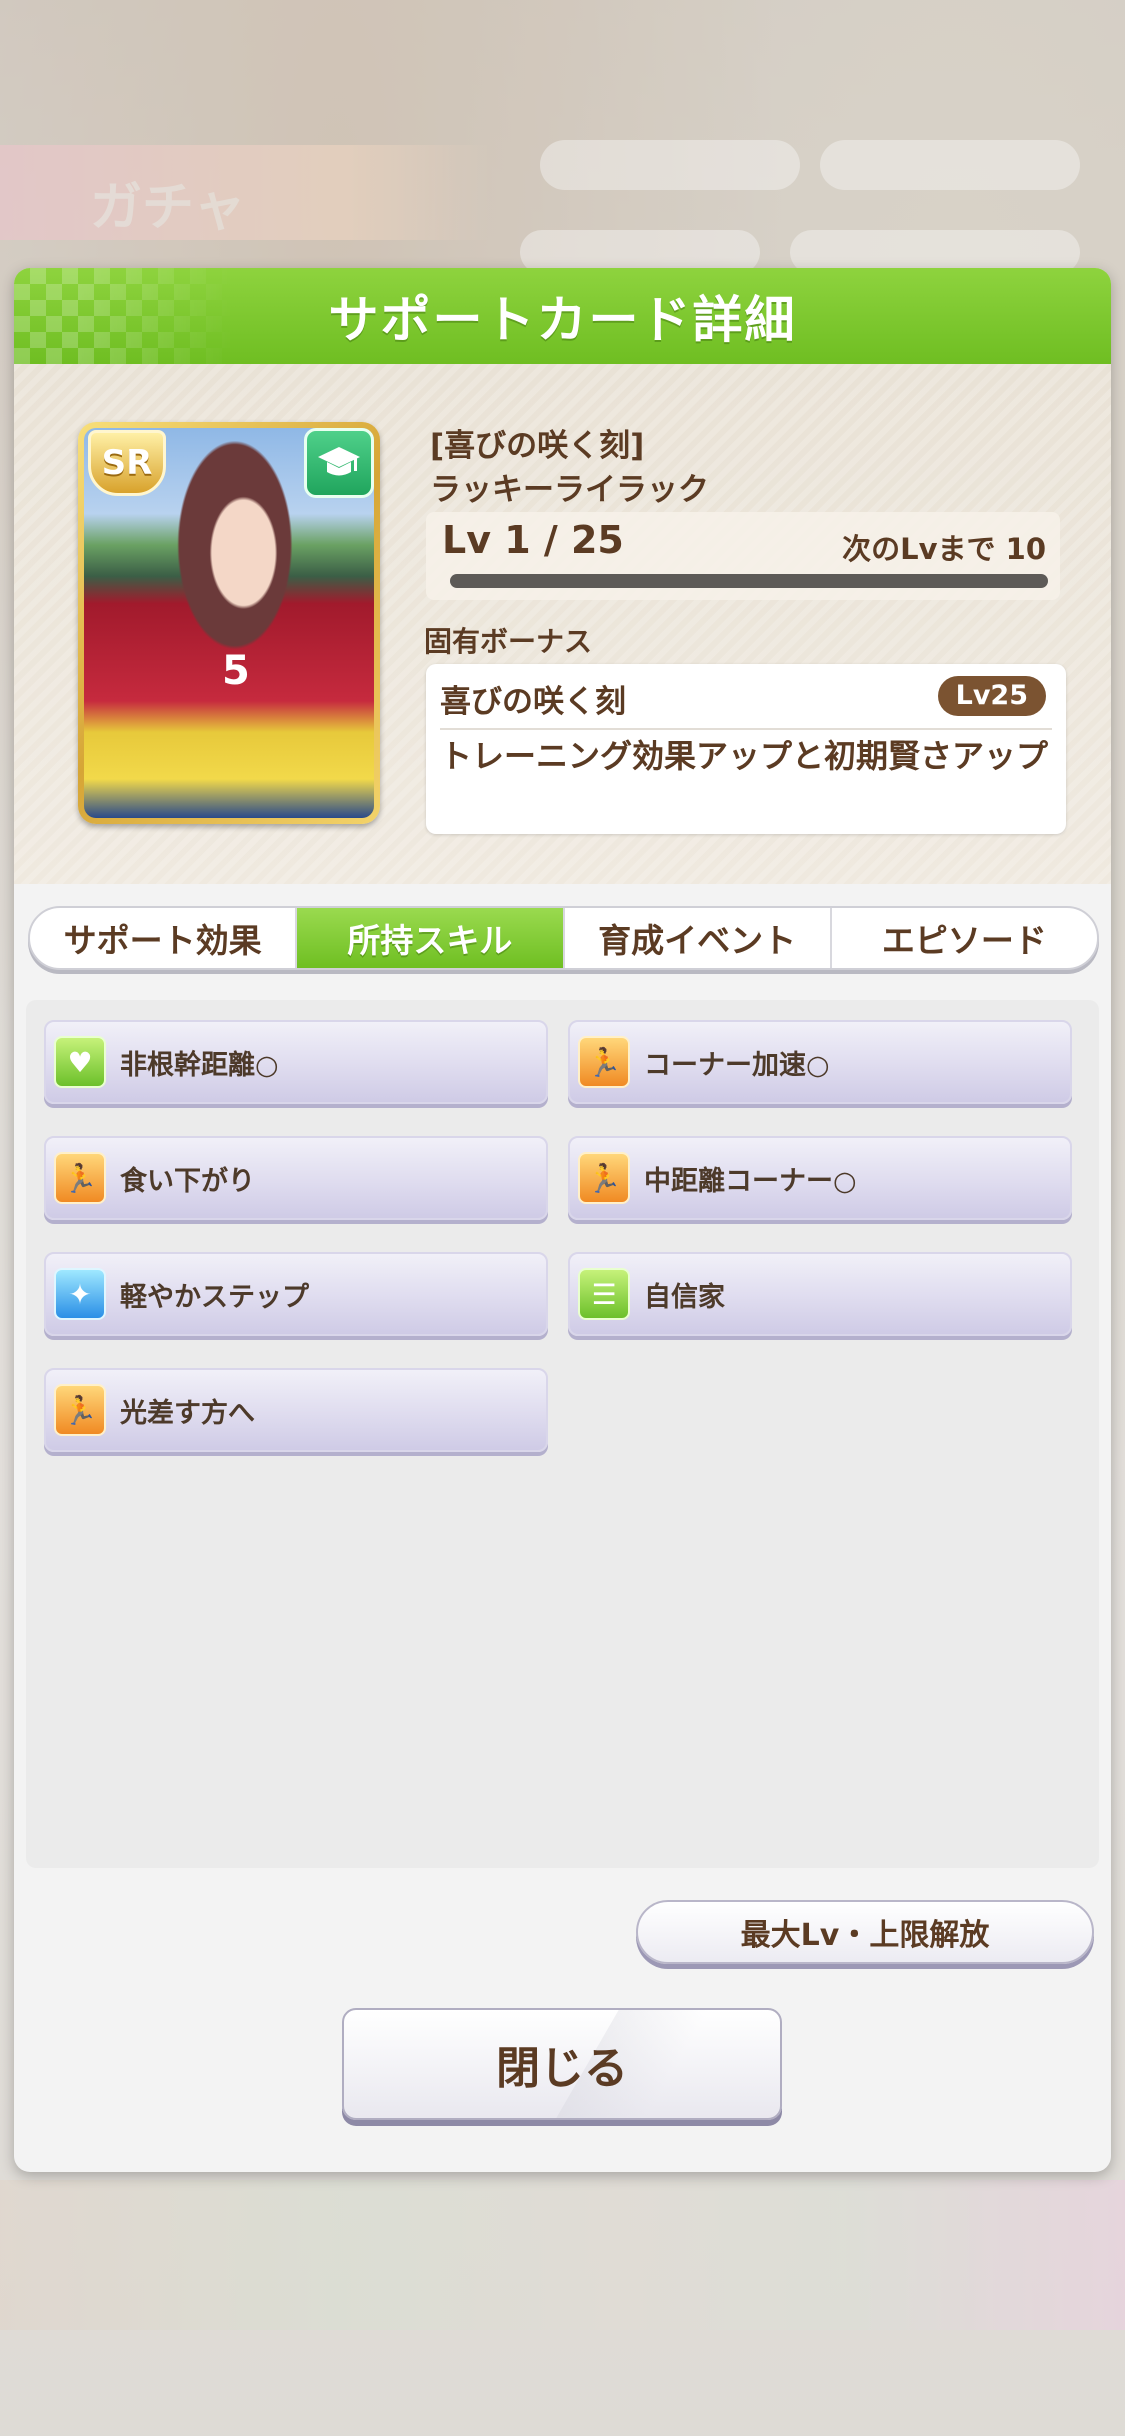  Describe the element at coordinates (508, 641) in the screenshot. I see `unique-bonus-label: 固有ボーナス` at that location.